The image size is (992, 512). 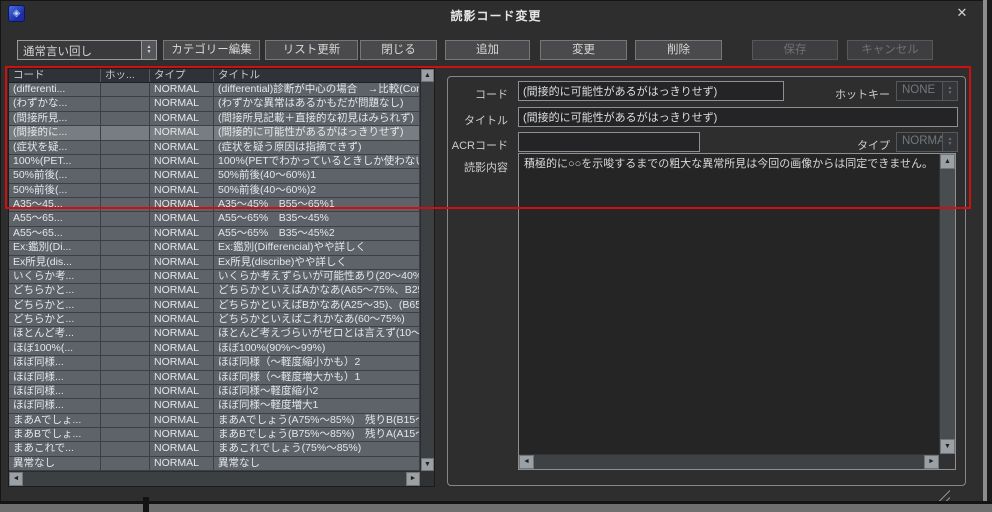 What do you see at coordinates (317, 119) in the screenshot?
I see `cell-title: (間接所見記載＋直接的な初見はみられず)` at bounding box center [317, 119].